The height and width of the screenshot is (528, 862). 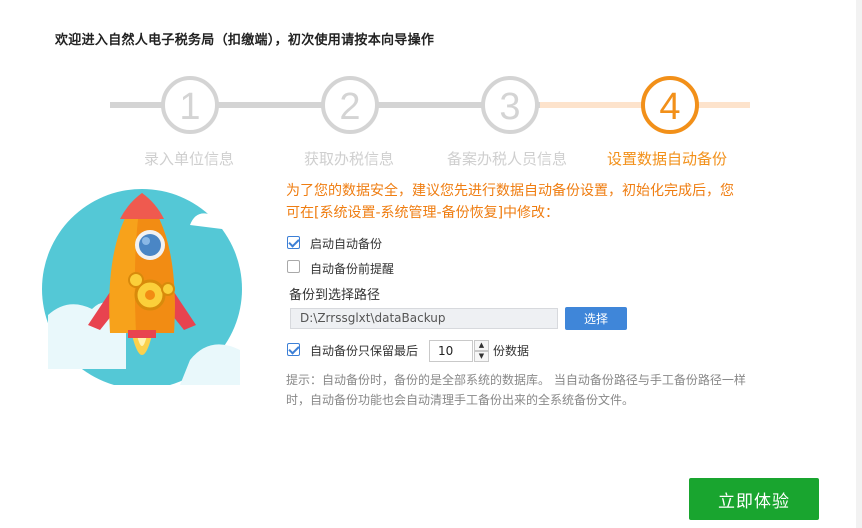 I want to click on keep-count-input: 10, so click(x=451, y=351).